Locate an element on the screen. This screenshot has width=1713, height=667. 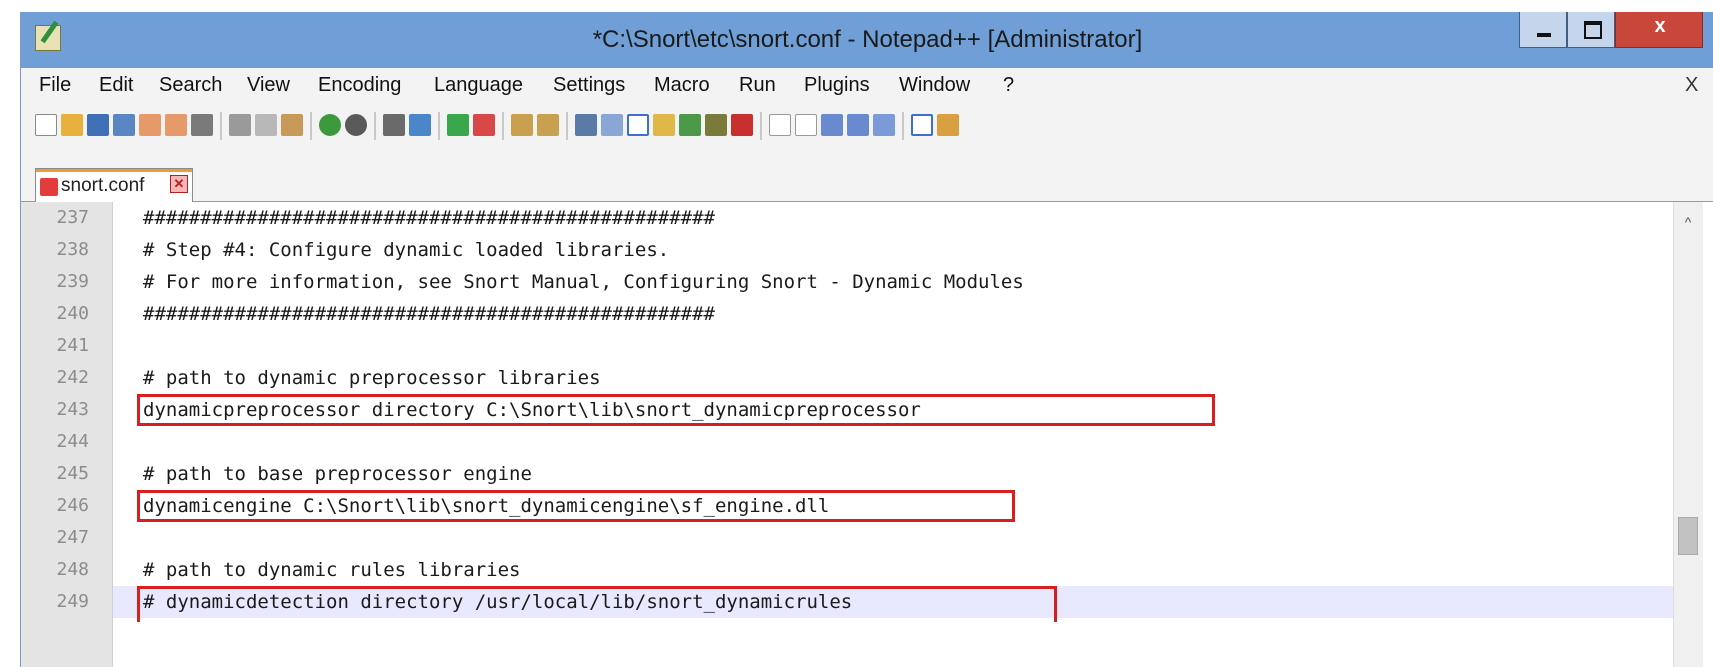
save-icon is located at coordinates (98, 125).